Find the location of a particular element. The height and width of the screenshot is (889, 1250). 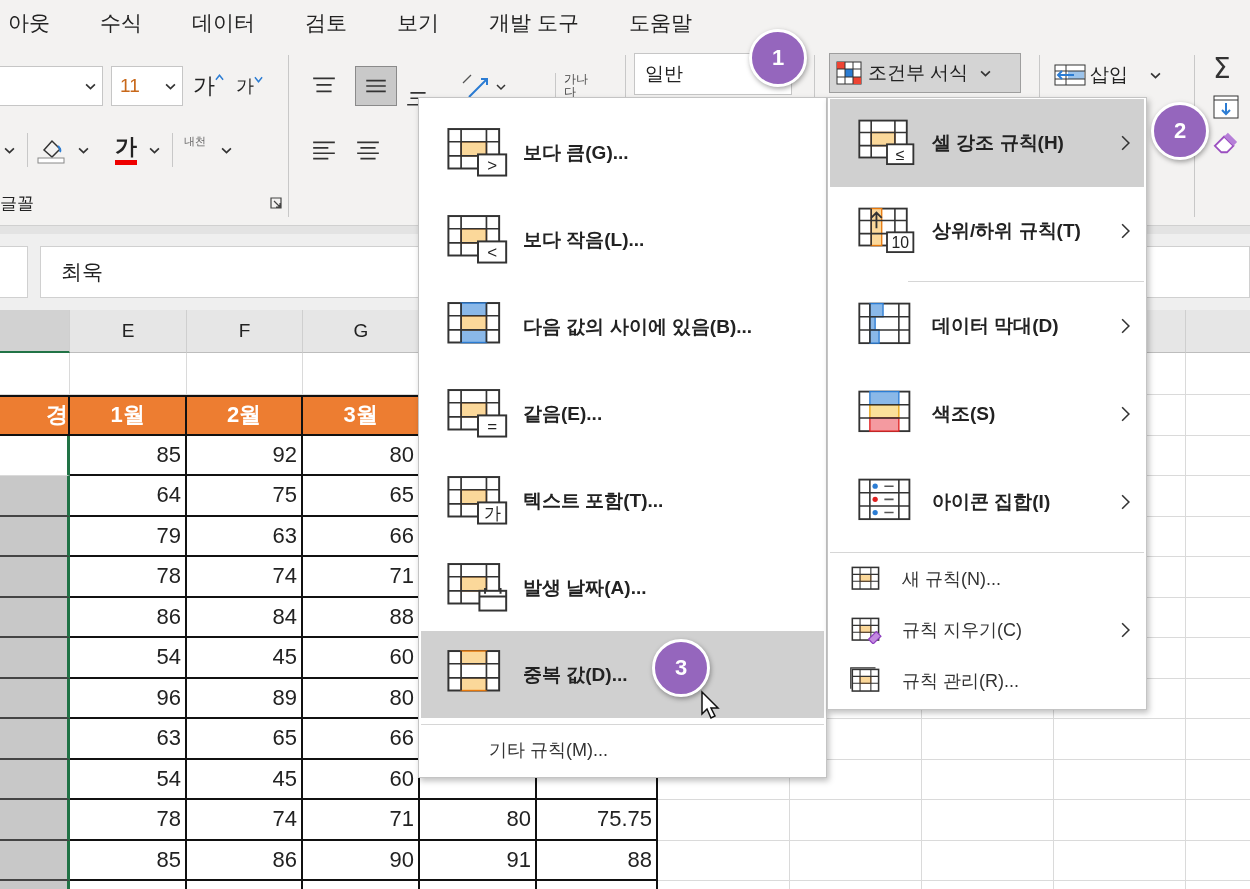

table-cell: 79 is located at coordinates (128, 536).